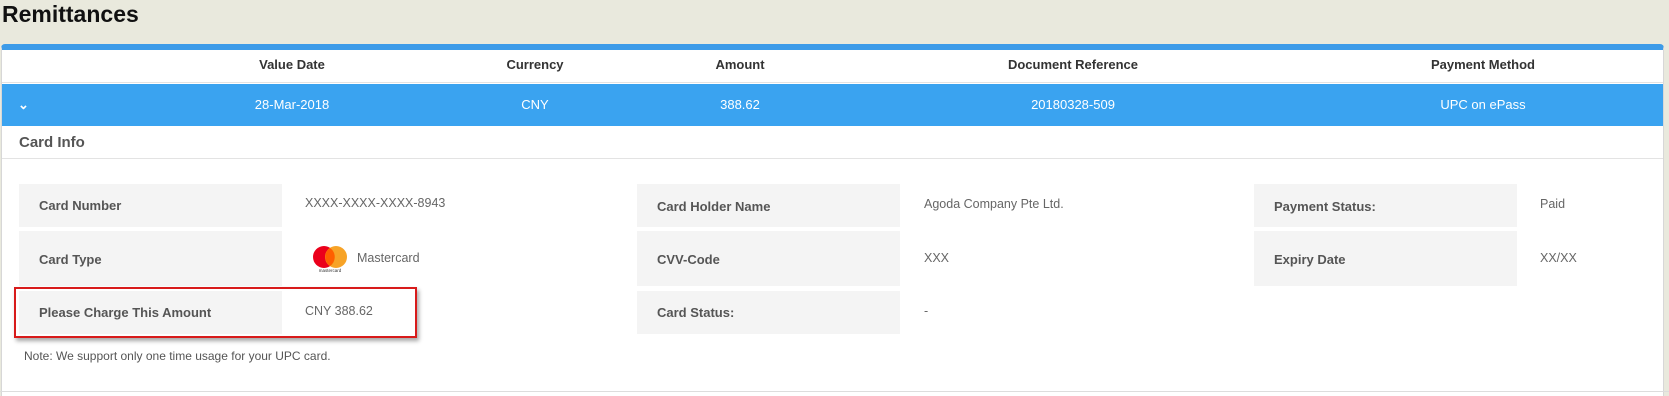 This screenshot has width=1669, height=396. Describe the element at coordinates (1553, 204) in the screenshot. I see `payment-status-value: Paid` at that location.